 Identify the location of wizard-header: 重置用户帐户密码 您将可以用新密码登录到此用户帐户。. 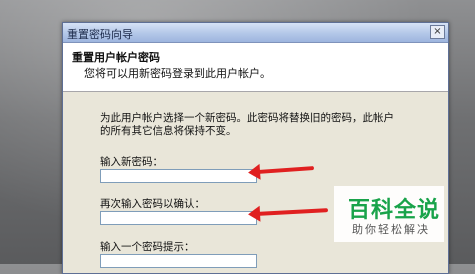
(255, 67).